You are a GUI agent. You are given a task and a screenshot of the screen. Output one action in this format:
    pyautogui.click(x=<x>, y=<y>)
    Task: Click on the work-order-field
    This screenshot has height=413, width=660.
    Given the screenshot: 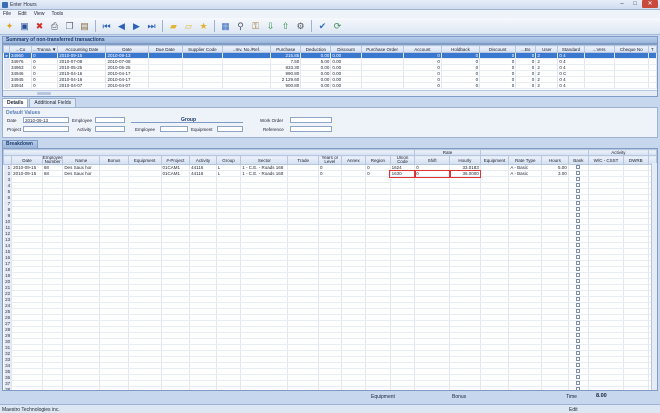 What is the action you would take?
    pyautogui.click(x=311, y=120)
    